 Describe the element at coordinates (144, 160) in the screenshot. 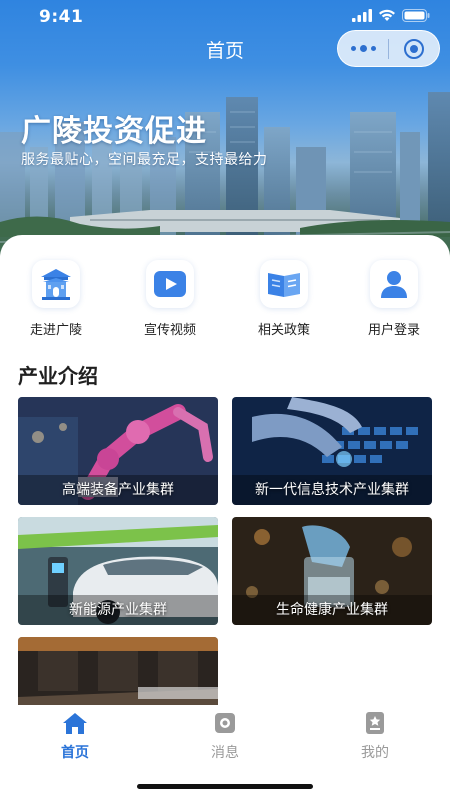

I see `hero-subtitle: 服务最贴心，空间最充足，支持最给力` at that location.